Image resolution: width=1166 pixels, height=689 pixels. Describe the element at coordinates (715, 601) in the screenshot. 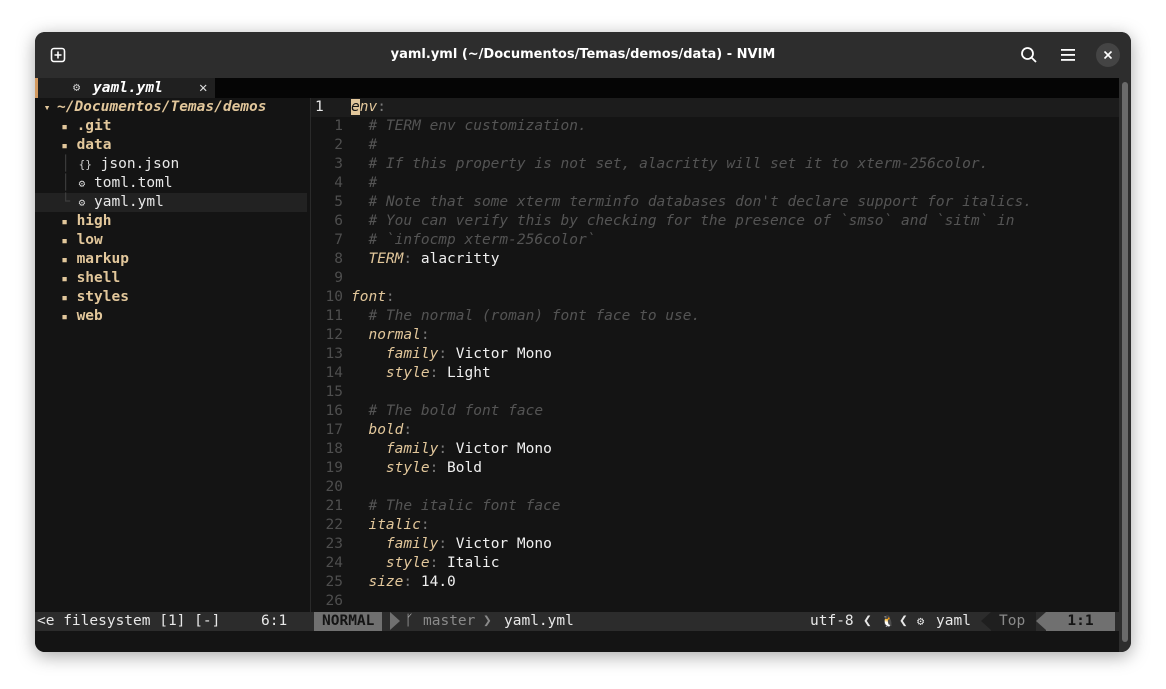

I see `code-line: 26` at that location.